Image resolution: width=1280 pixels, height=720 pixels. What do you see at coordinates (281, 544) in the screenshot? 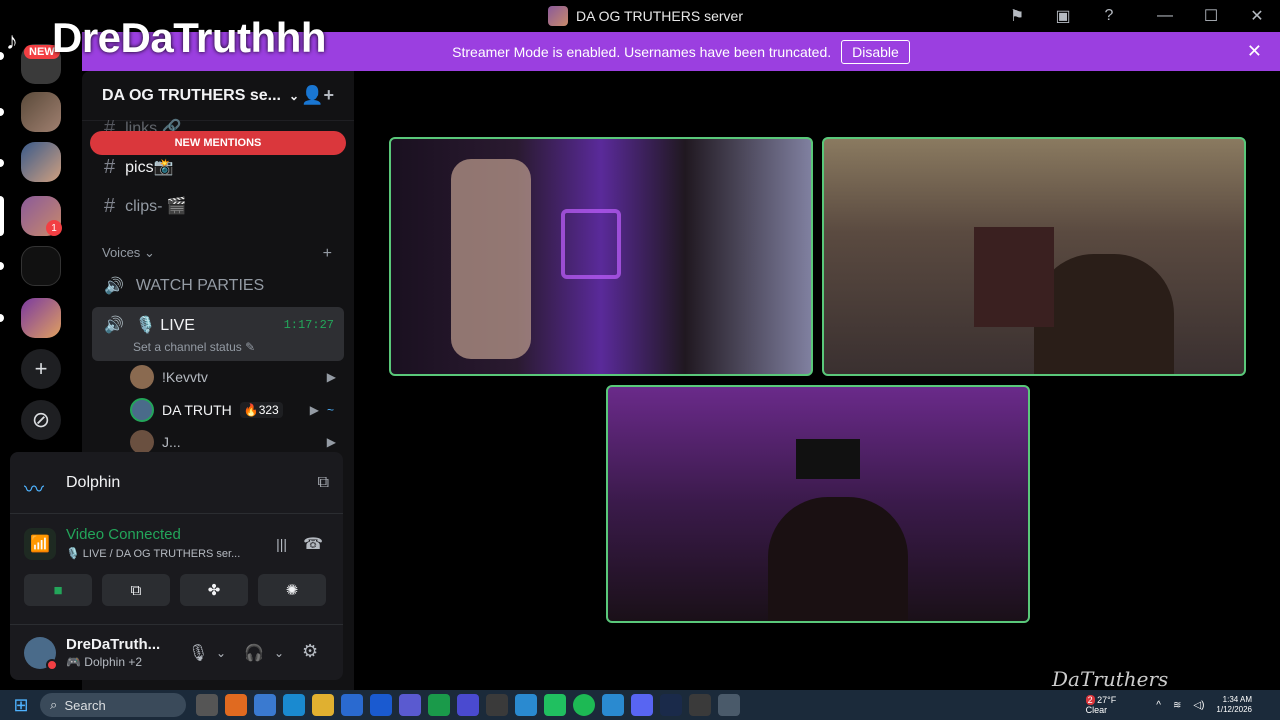
I see `noise-suppression-icon: |||` at bounding box center [281, 544].